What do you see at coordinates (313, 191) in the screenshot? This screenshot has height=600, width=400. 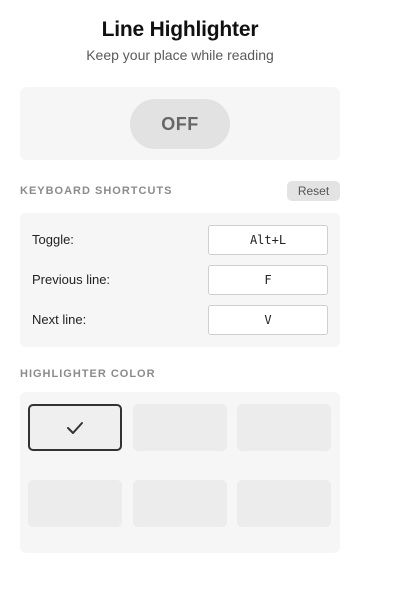 I see `reset-shortcuts-button: Reset` at bounding box center [313, 191].